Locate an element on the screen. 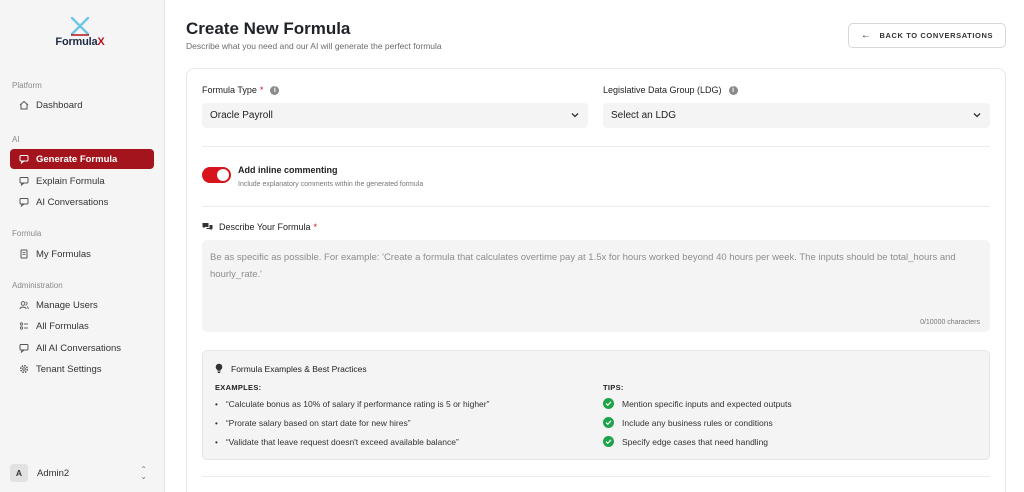 The image size is (1024, 492). sidebar-item-my-formulas: My Formulas is located at coordinates (82, 254).